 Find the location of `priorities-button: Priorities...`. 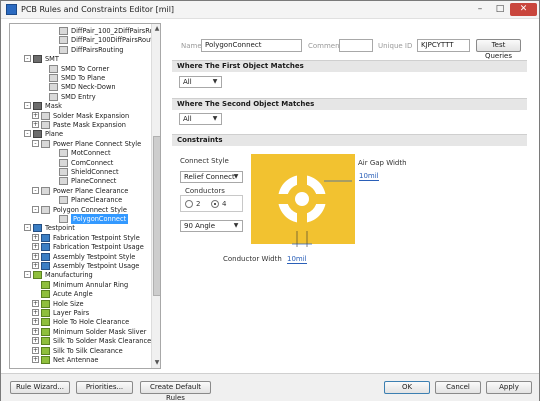

priorities-button: Priorities... is located at coordinates (104, 387).